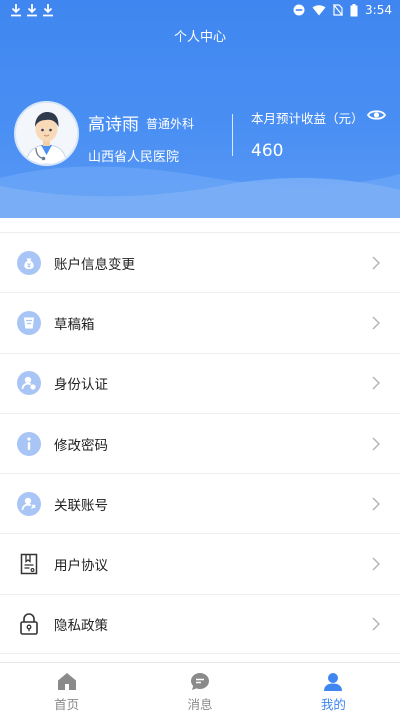  I want to click on person-icon, so click(333, 682).